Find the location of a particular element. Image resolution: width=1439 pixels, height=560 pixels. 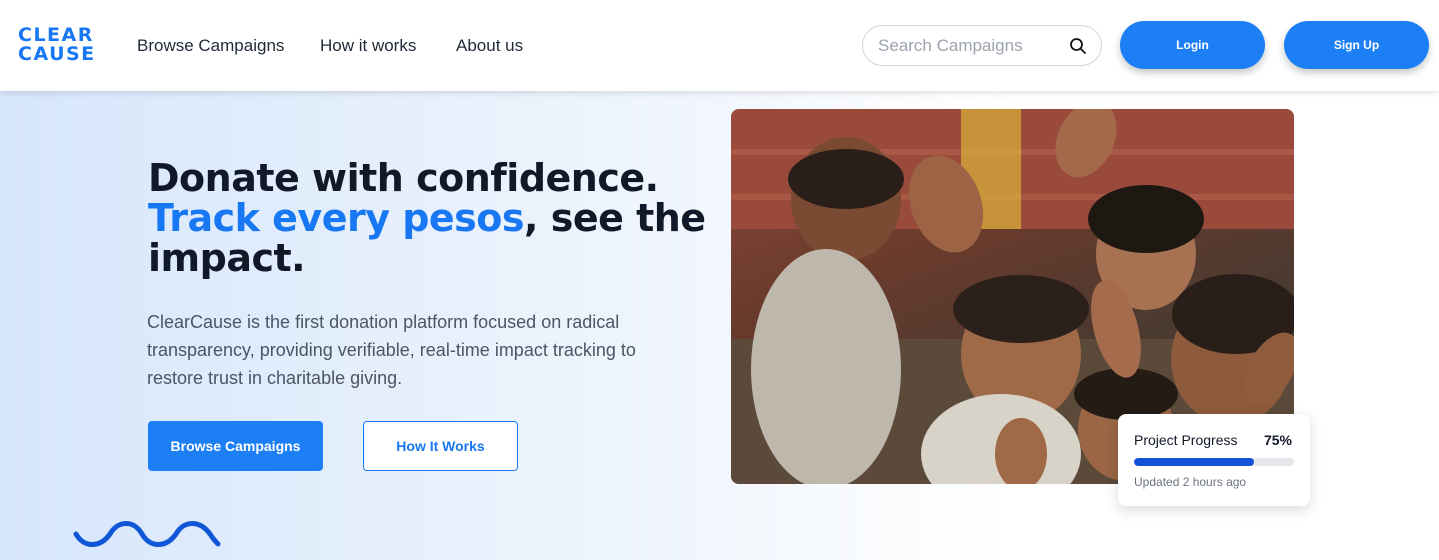

progress-percent: 75% is located at coordinates (1277, 440).